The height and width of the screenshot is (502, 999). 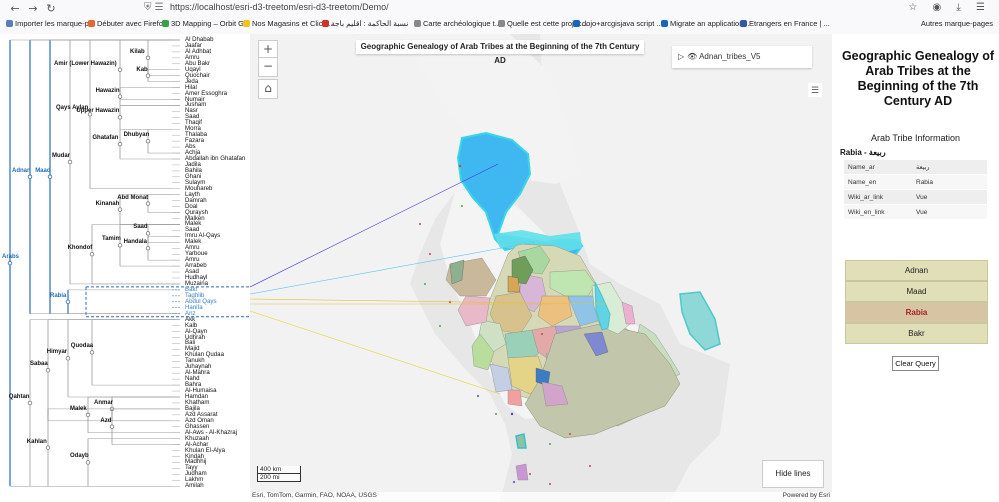 What do you see at coordinates (916, 333) in the screenshot?
I see `lineage-button: Bakr` at bounding box center [916, 333].